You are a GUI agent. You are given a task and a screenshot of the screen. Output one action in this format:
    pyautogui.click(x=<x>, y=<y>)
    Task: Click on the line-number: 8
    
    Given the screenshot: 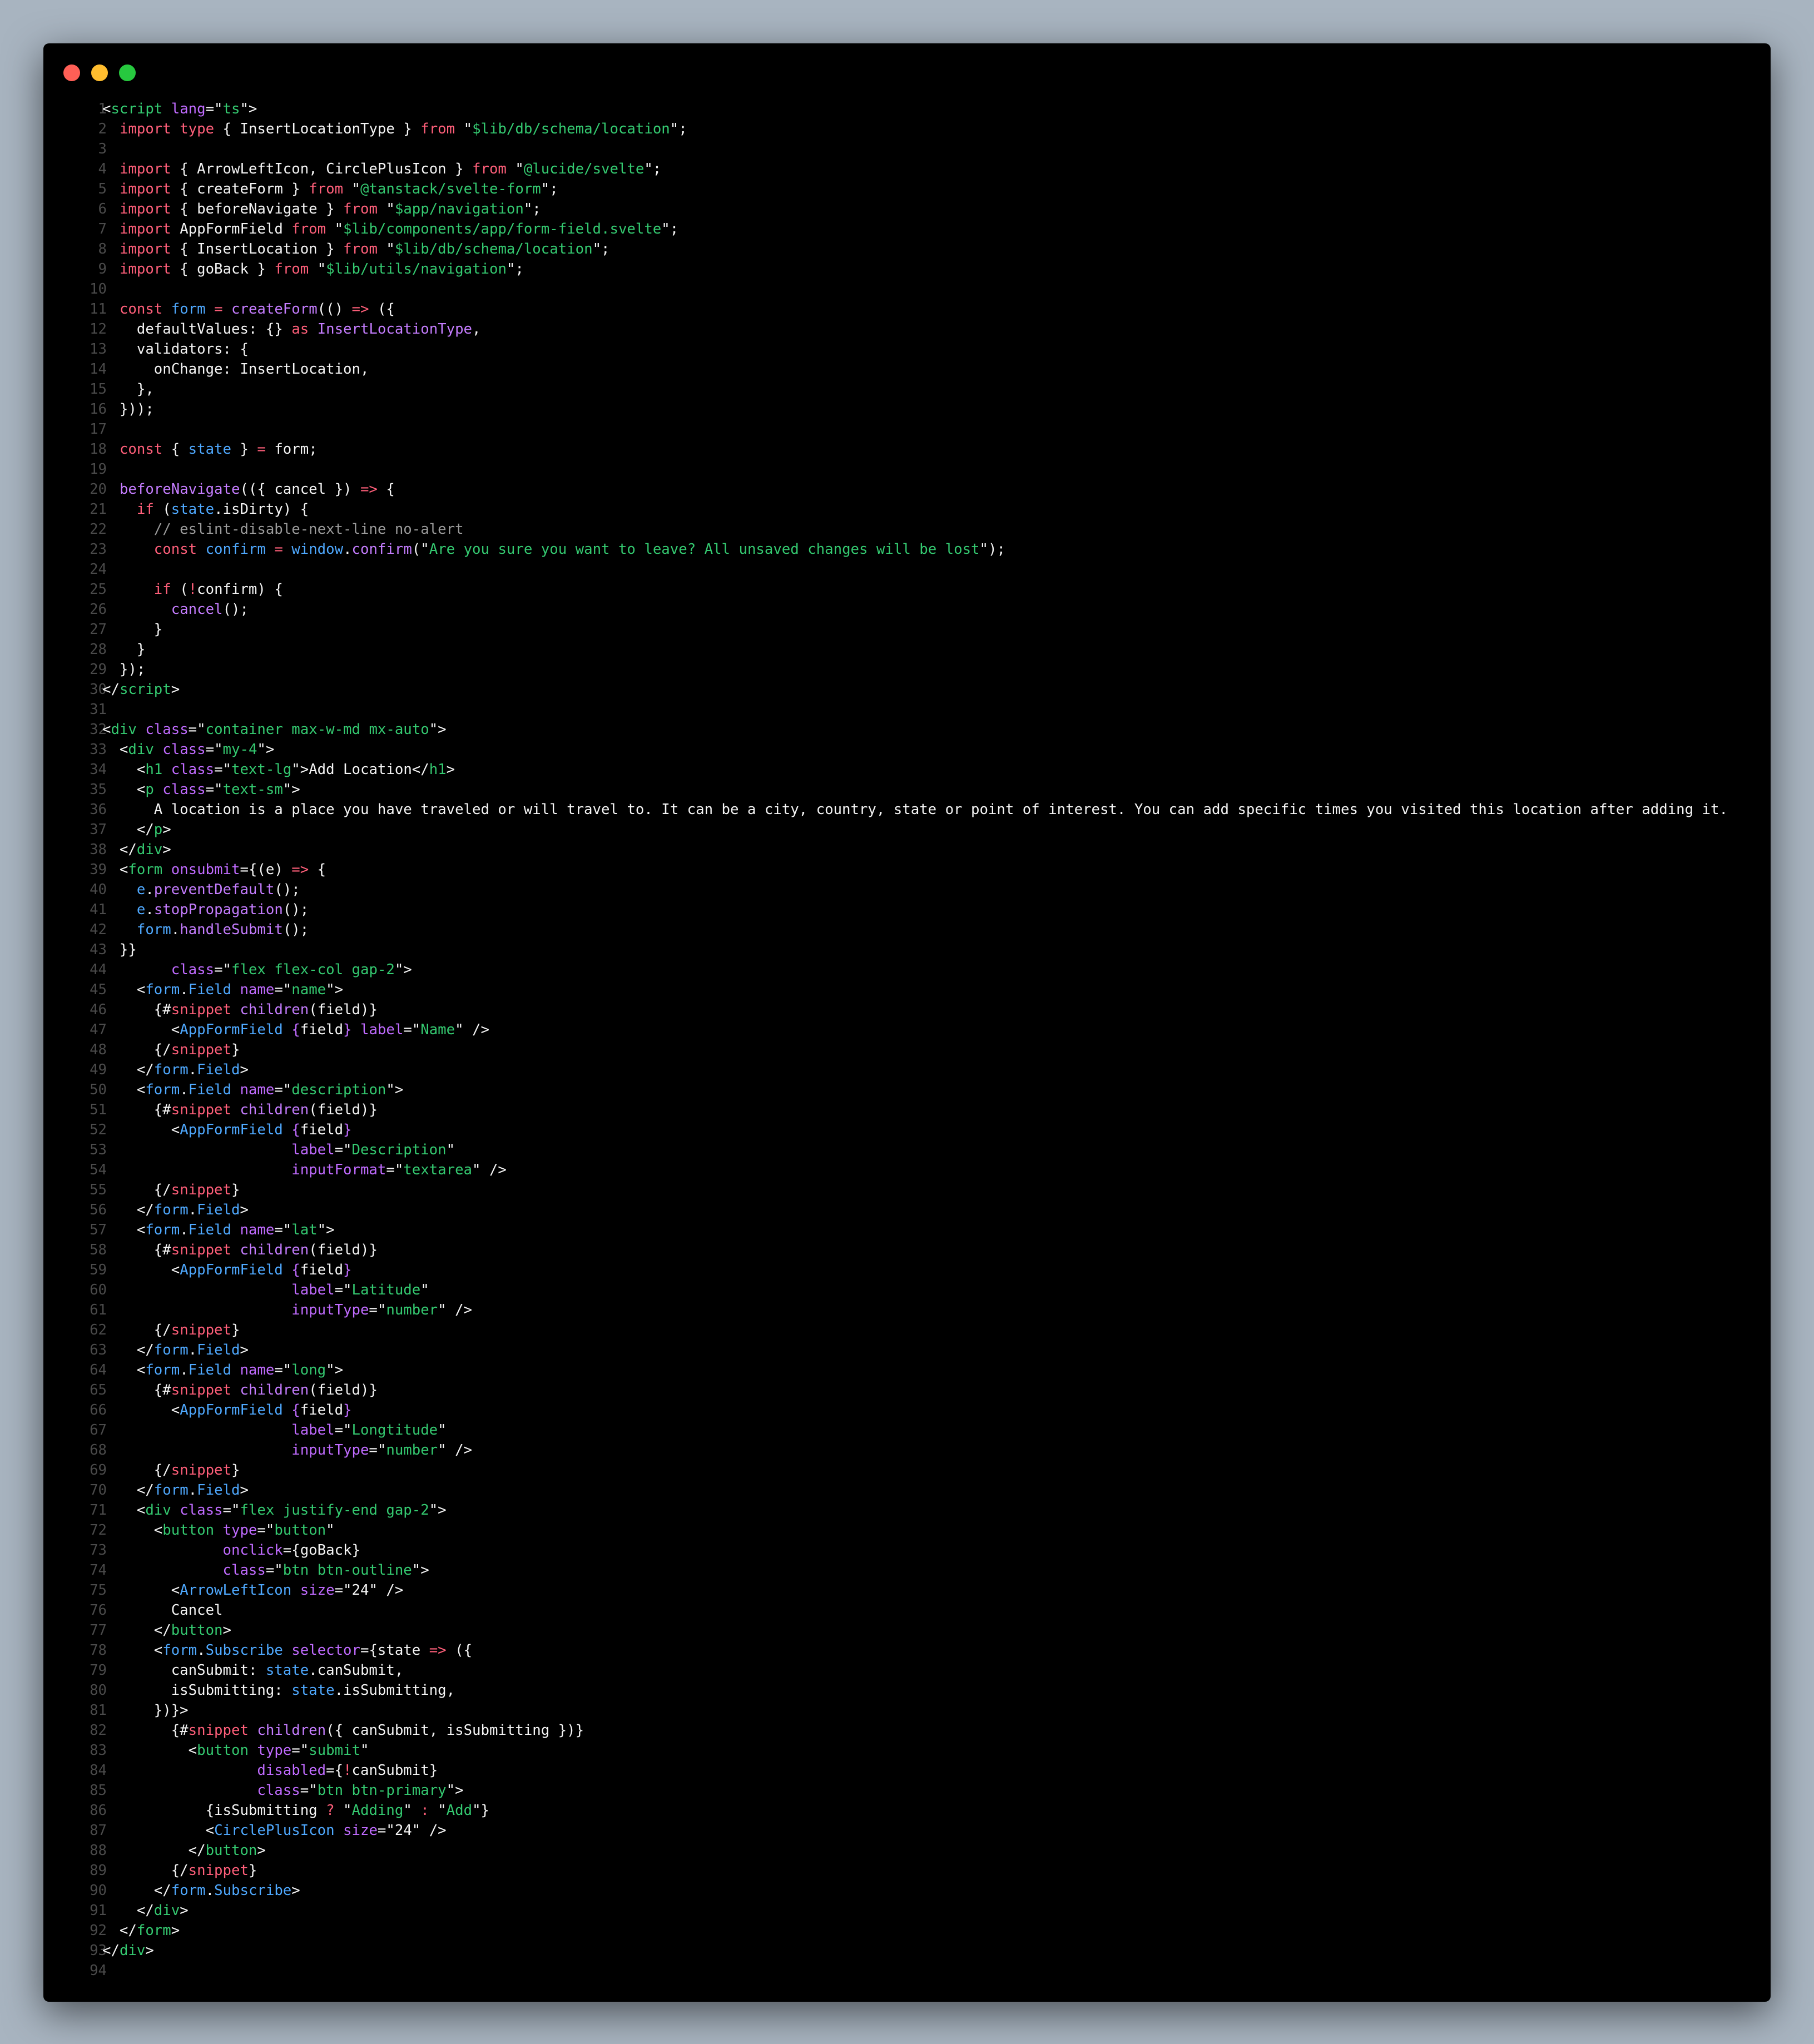 What is the action you would take?
    pyautogui.click(x=102, y=249)
    